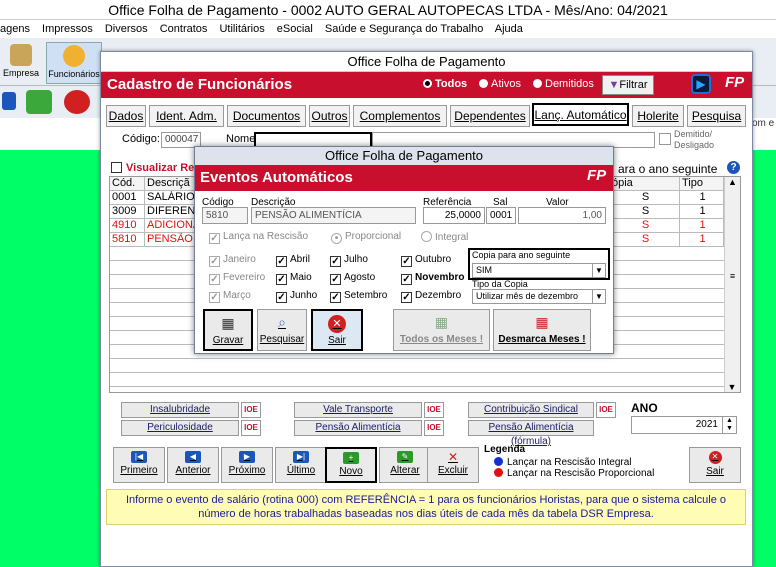 The image size is (776, 567). I want to click on legenda-proporcional: Lançar na Rescisão Proporcional, so click(581, 473).